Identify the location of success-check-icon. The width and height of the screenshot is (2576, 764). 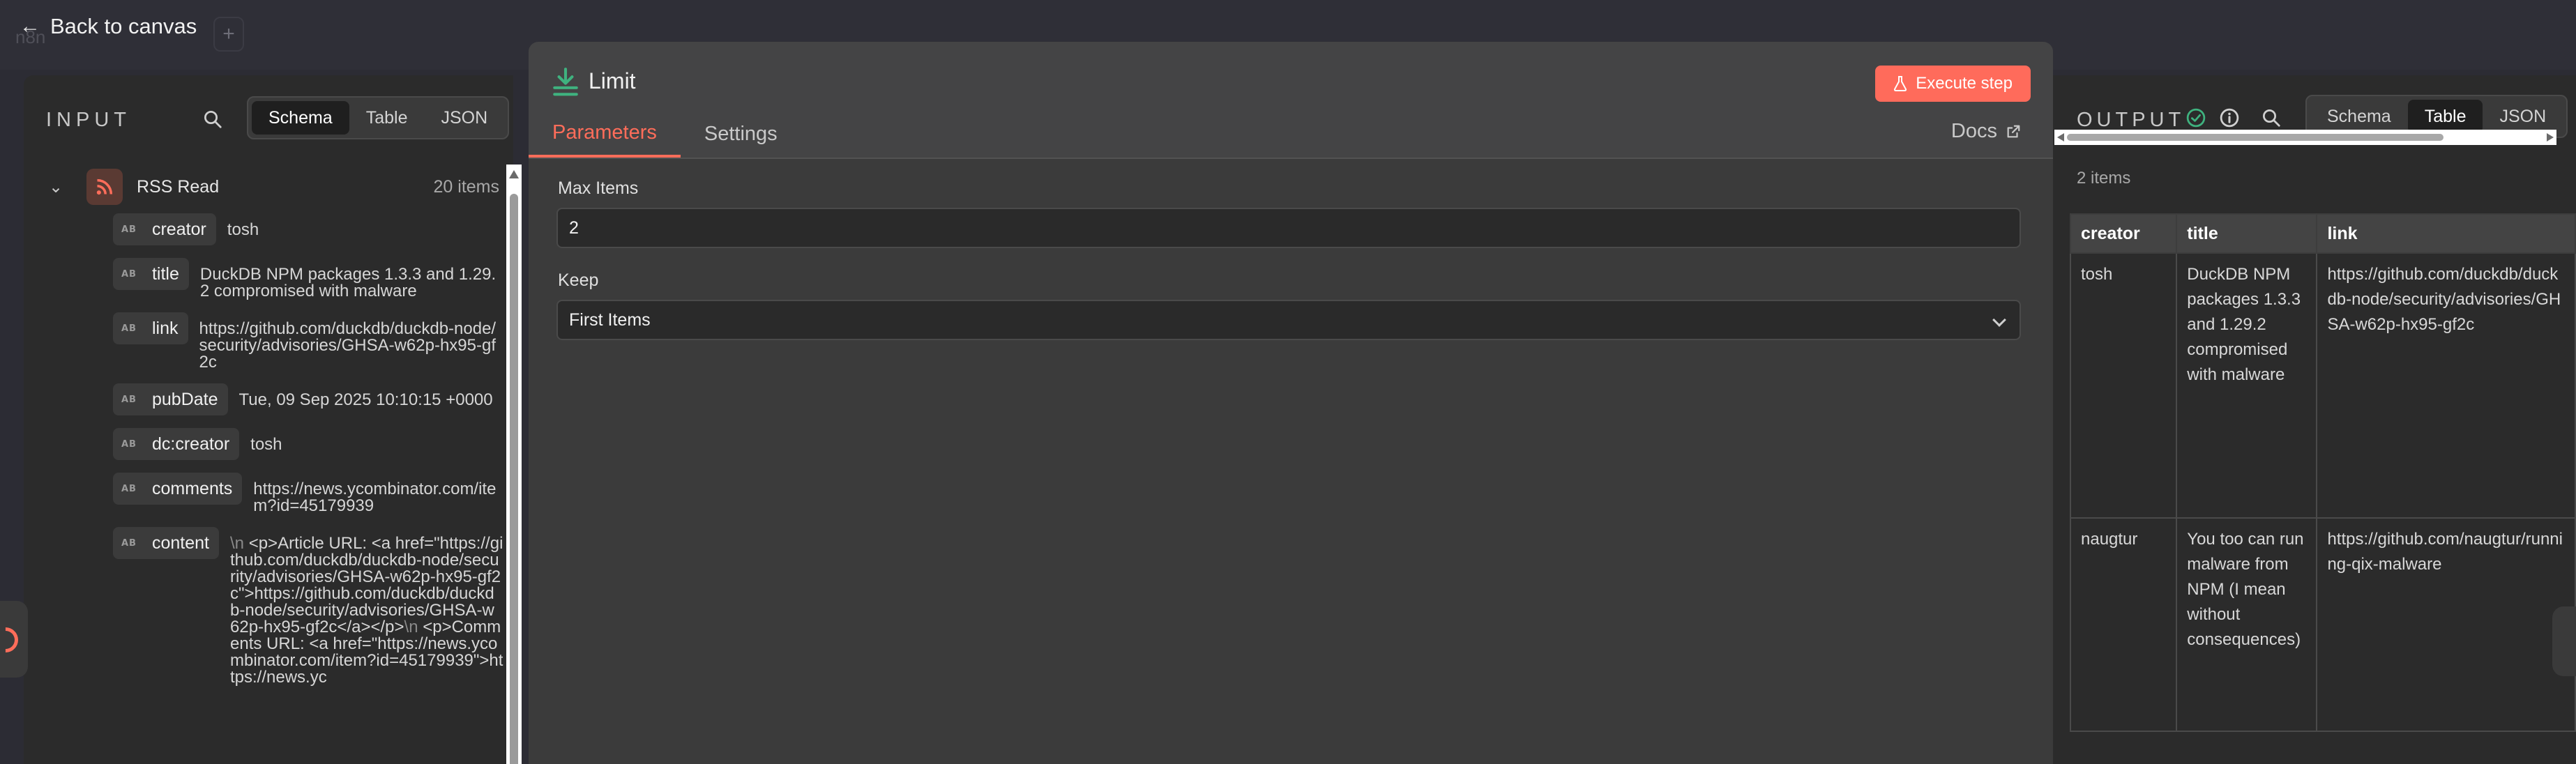
(2196, 118).